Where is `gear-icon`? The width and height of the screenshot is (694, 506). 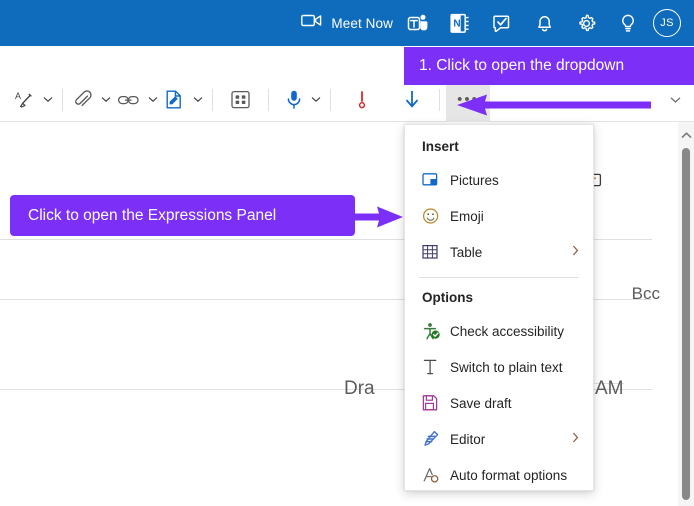
gear-icon is located at coordinates (586, 23).